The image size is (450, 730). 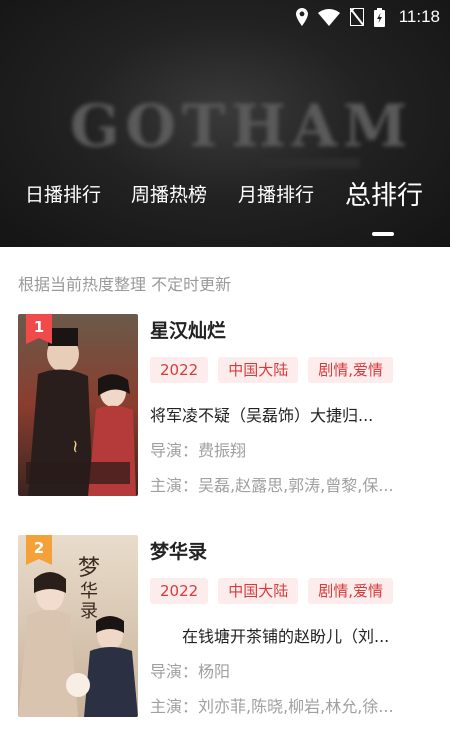 I want to click on item-title: 星汉灿烂, so click(x=188, y=329).